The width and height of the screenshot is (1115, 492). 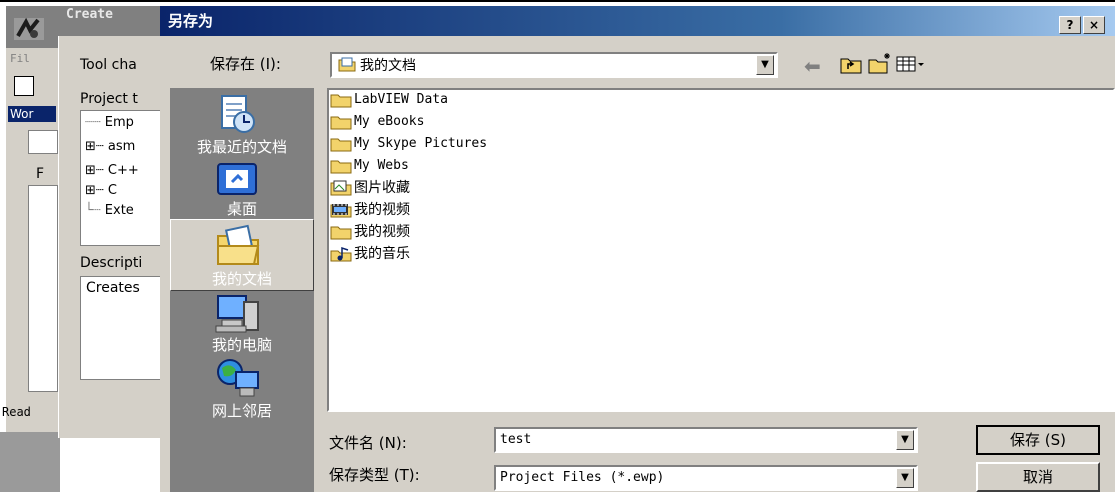 What do you see at coordinates (112, 170) in the screenshot?
I see `tree-item: ⊞┈ C++` at bounding box center [112, 170].